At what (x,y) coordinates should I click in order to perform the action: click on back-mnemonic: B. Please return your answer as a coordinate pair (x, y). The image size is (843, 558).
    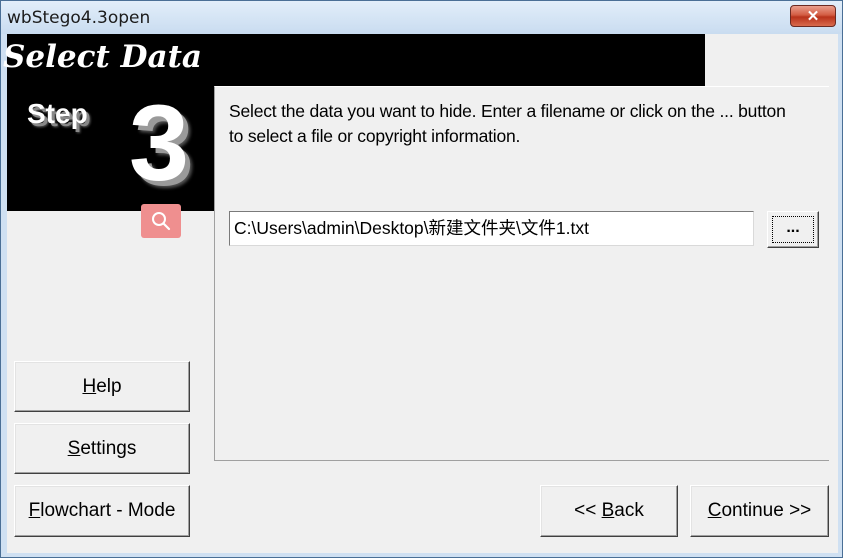
    Looking at the image, I should click on (608, 510).